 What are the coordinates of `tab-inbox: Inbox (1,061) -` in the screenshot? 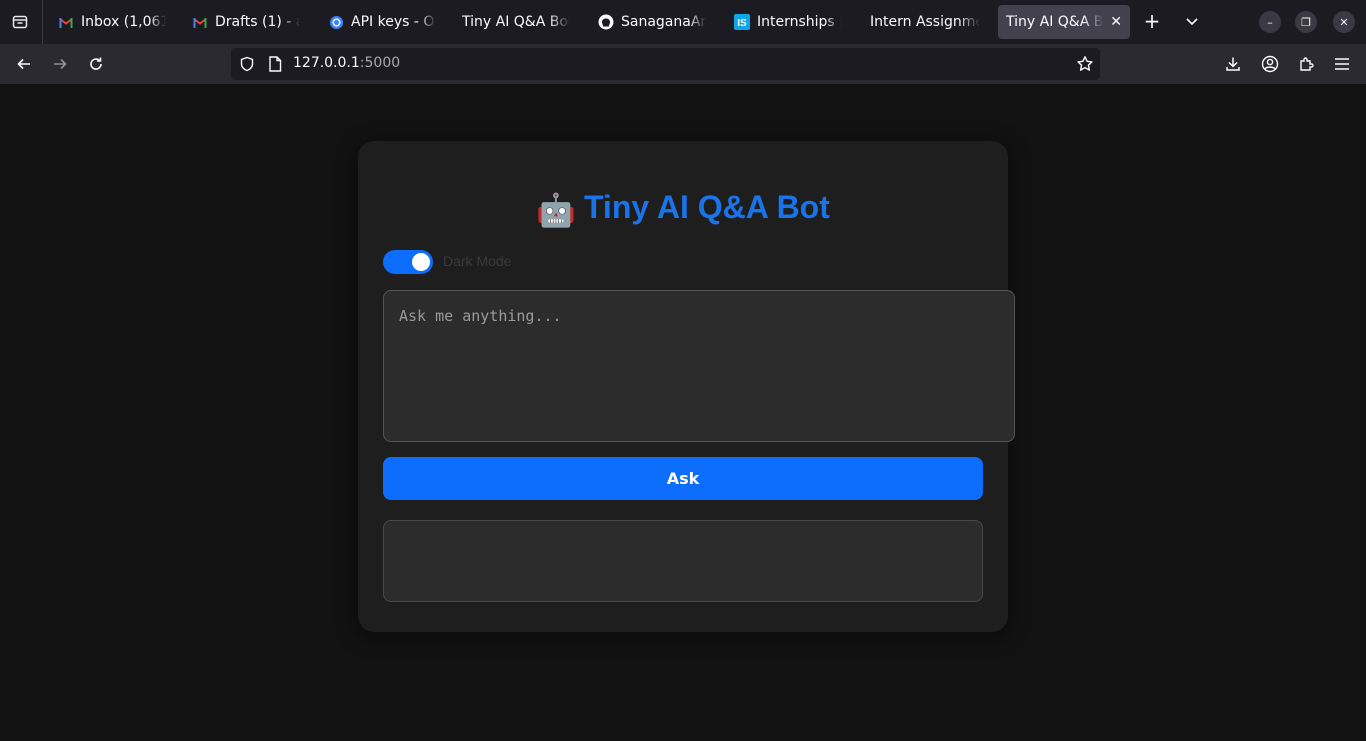 It's located at (112, 22).